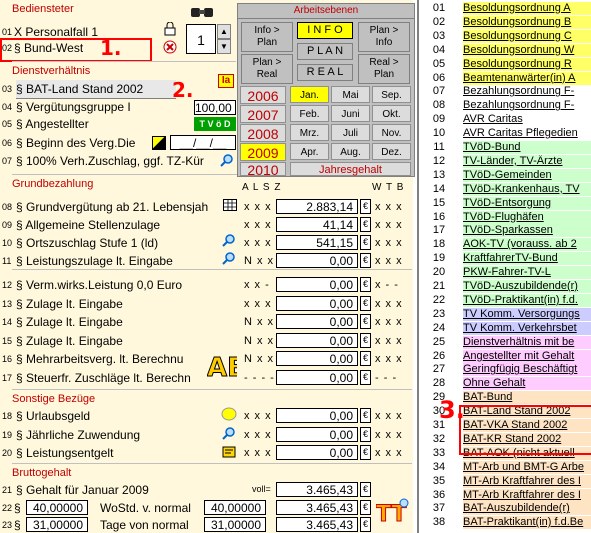  I want to click on list-item: 03 Besoldungsordnung C, so click(505, 36).